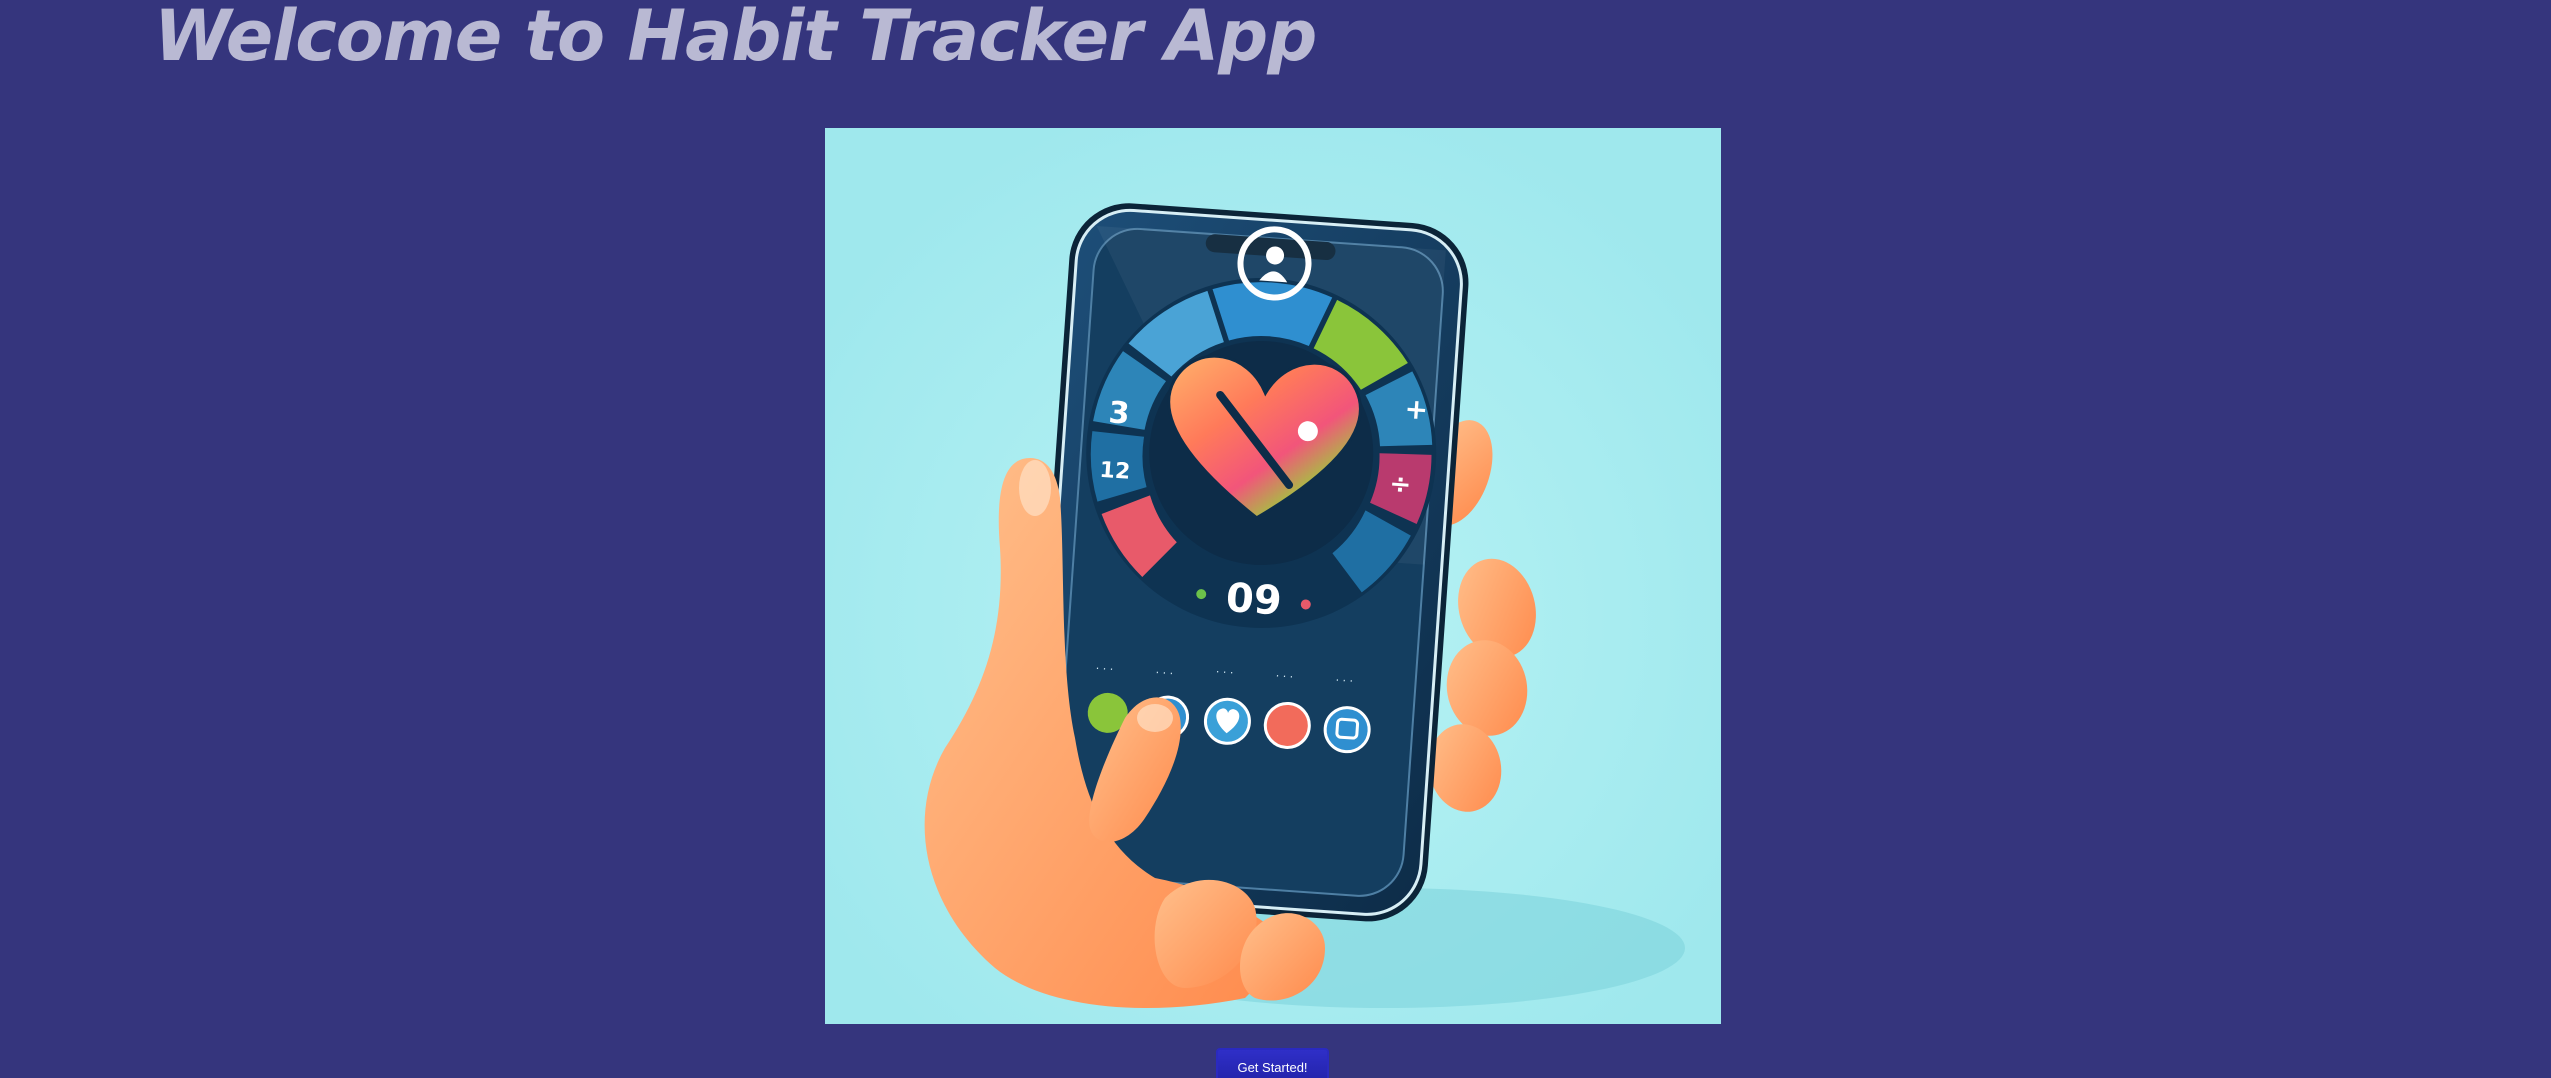 This screenshot has height=1078, width=2551. What do you see at coordinates (1253, 600) in the screenshot?
I see `dial-readout: 09` at bounding box center [1253, 600].